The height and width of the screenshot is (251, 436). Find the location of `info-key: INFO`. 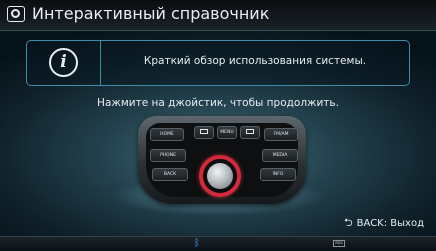

info-key: INFO is located at coordinates (278, 174).